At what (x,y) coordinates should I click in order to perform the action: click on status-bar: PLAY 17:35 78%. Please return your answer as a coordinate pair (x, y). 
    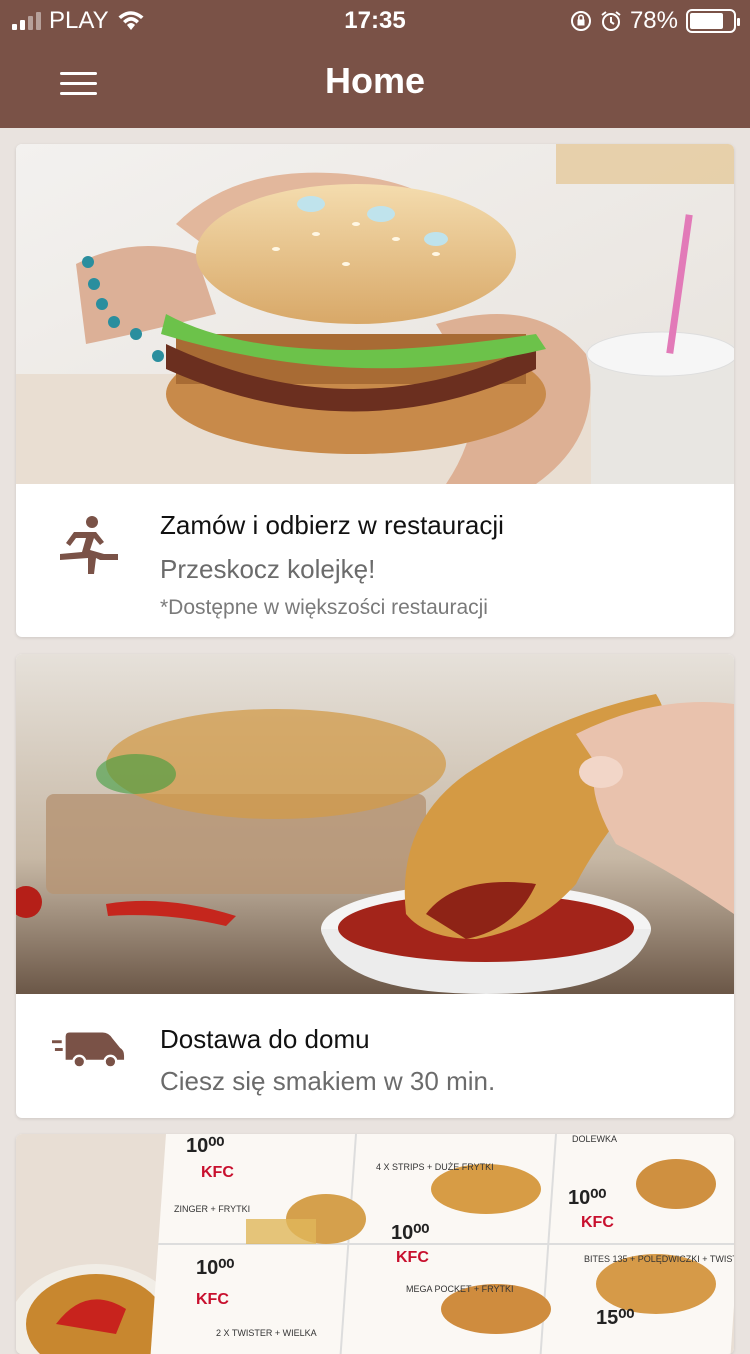
    Looking at the image, I should click on (375, 20).